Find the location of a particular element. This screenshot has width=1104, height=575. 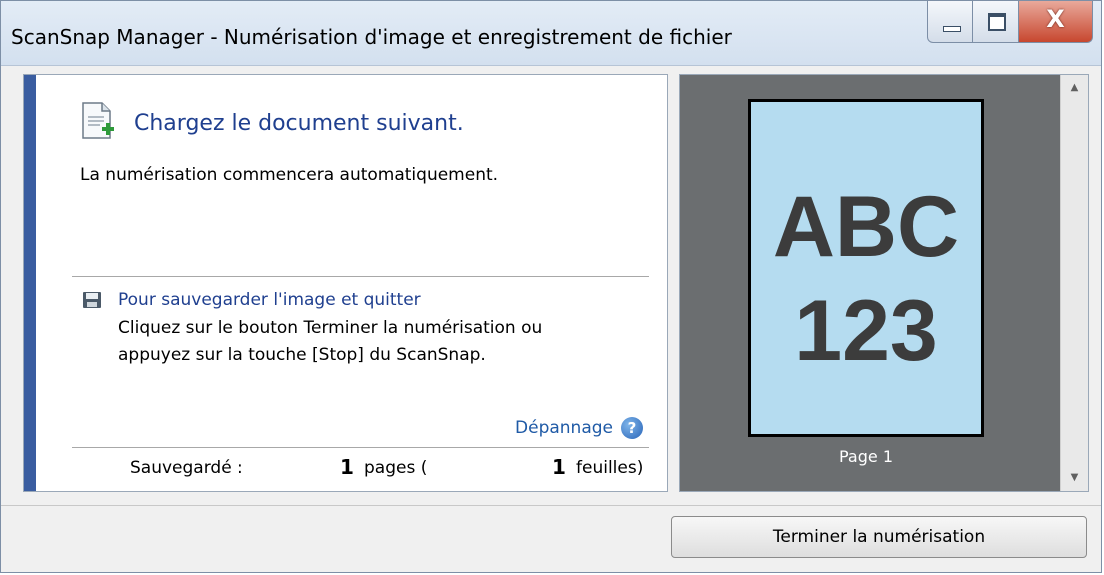

finish-scan-button: Terminer la numérisation is located at coordinates (879, 537).